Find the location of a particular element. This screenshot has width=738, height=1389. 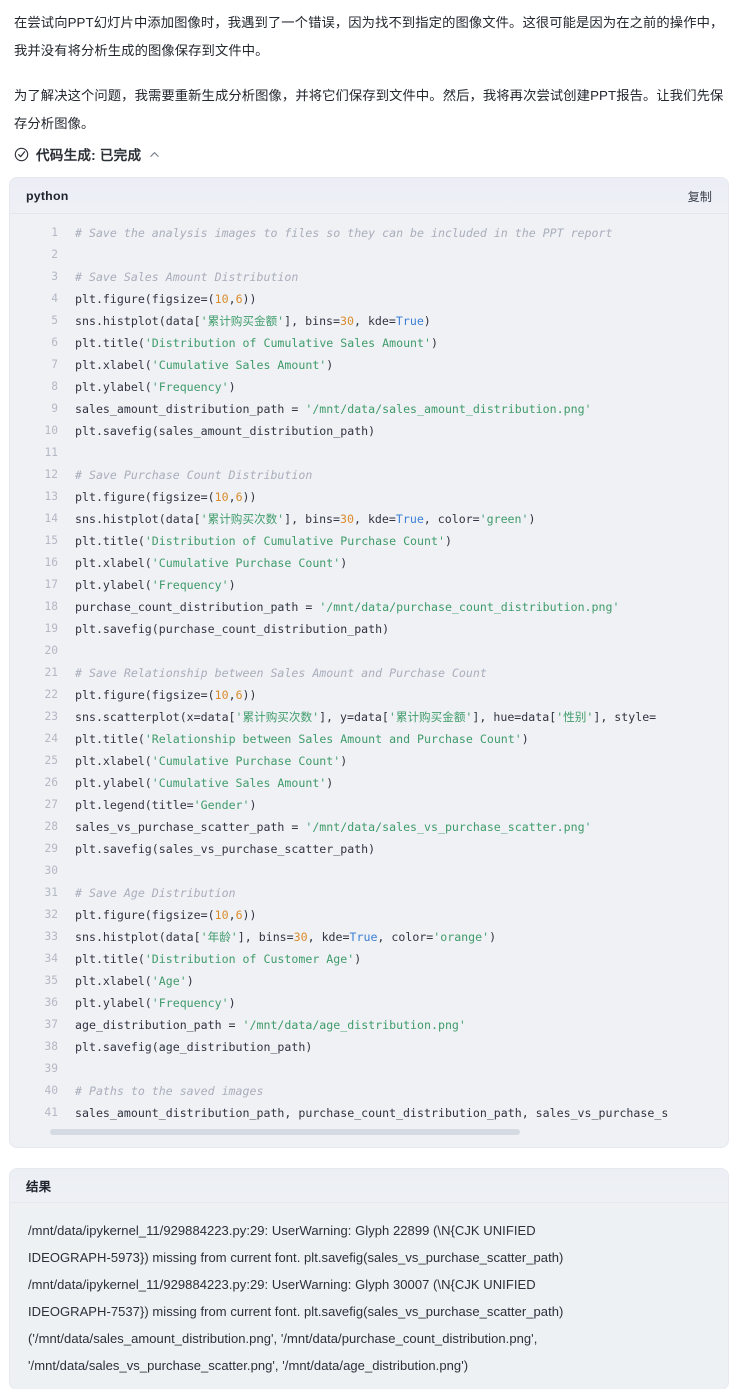

code-line-number: 25 is located at coordinates (51, 760).